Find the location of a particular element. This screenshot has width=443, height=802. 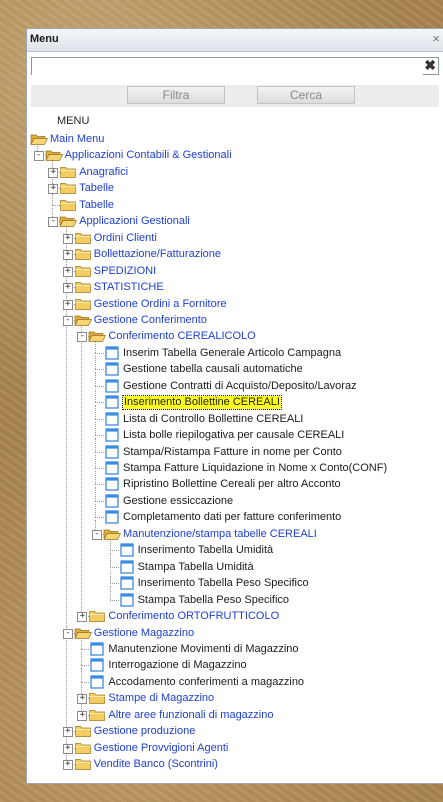

tree-item-label: Stampa Tabella Peso Specifico is located at coordinates (213, 600).